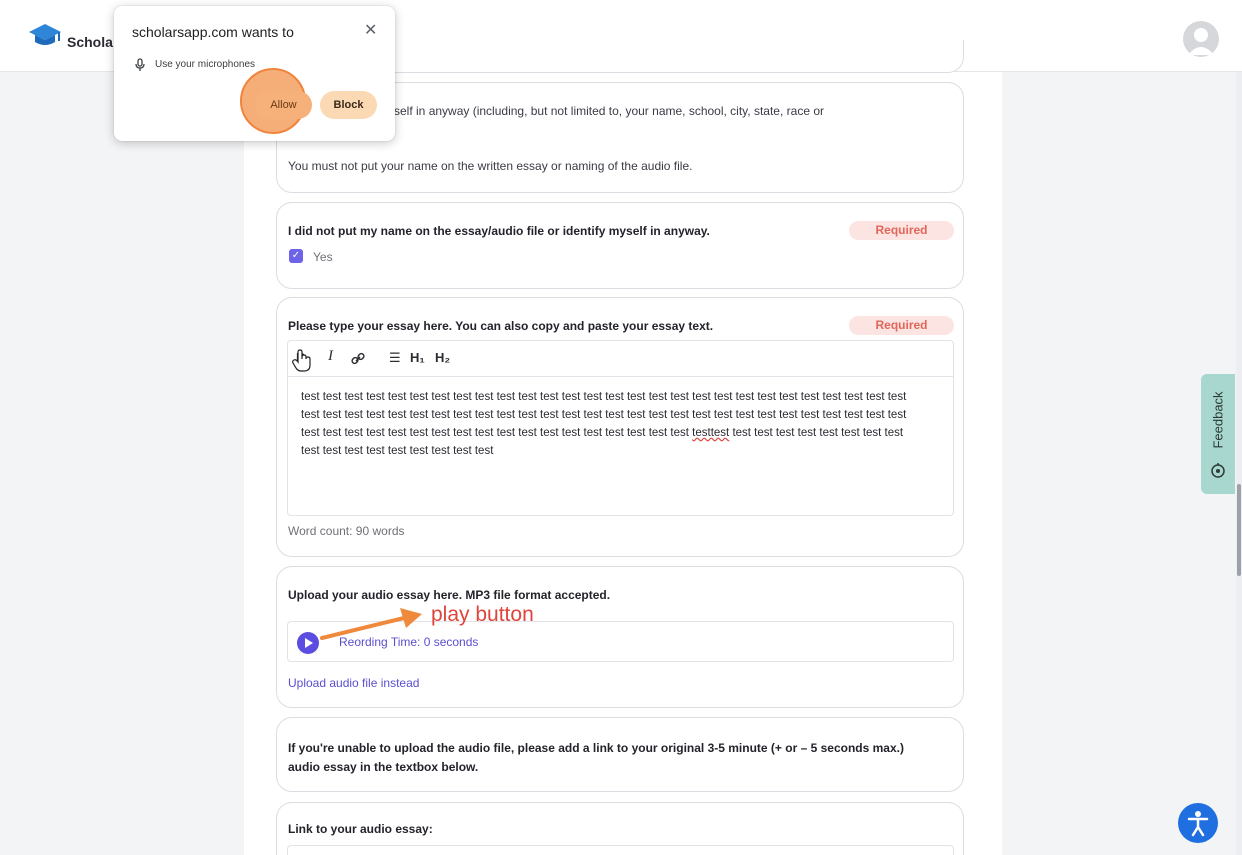 Image resolution: width=1242 pixels, height=855 pixels. What do you see at coordinates (296, 256) in the screenshot?
I see `yes-checkbox: ✓` at bounding box center [296, 256].